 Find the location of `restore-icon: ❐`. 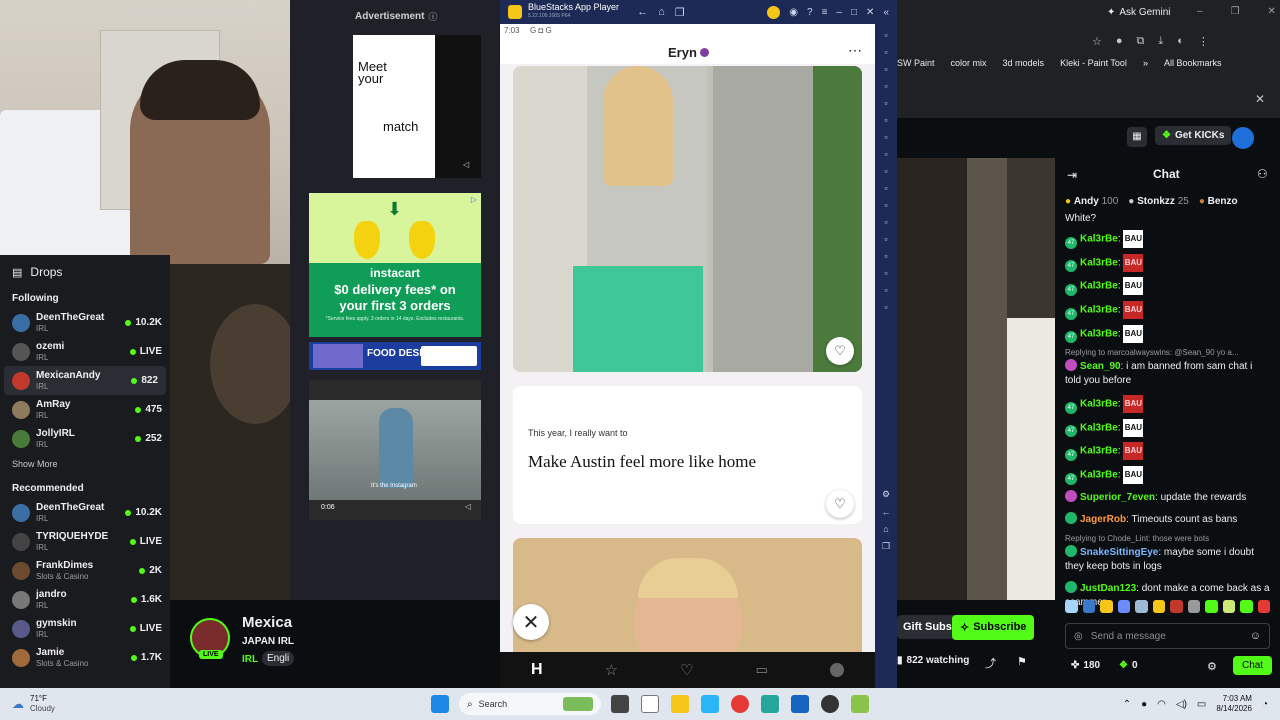

restore-icon: ❐ is located at coordinates (1235, 11).